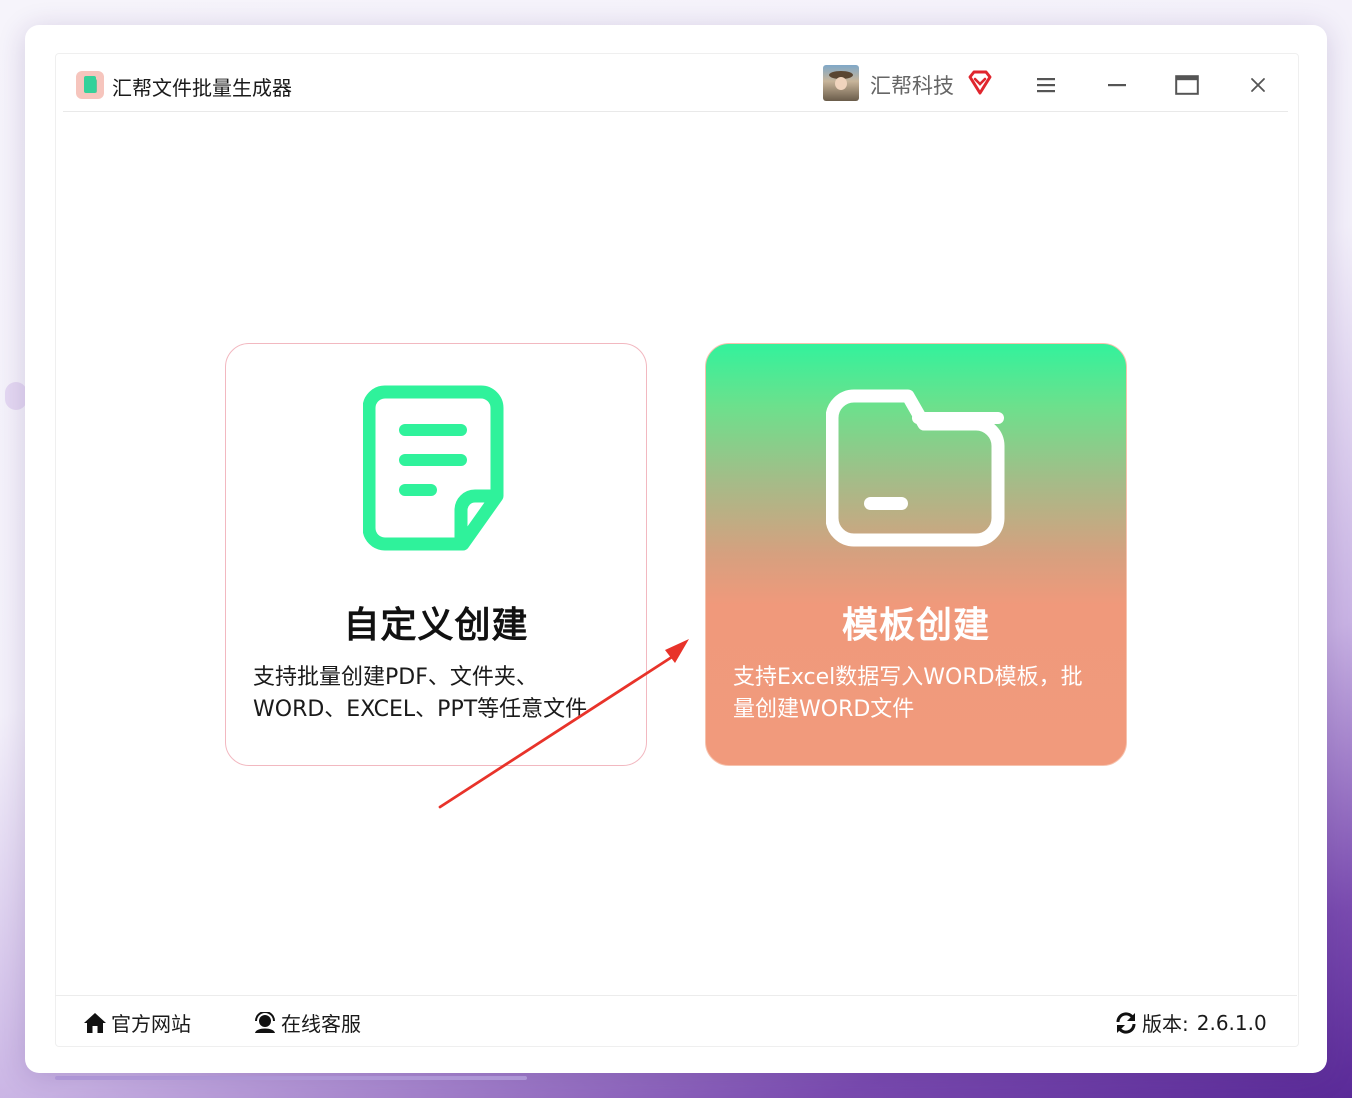  I want to click on minimize-button, so click(1117, 85).